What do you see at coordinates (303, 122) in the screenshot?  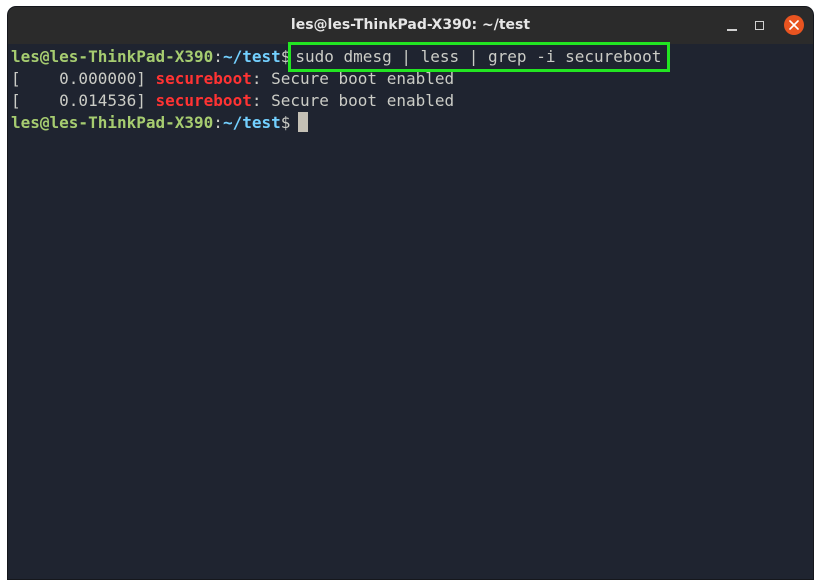 I see `text-cursor` at bounding box center [303, 122].